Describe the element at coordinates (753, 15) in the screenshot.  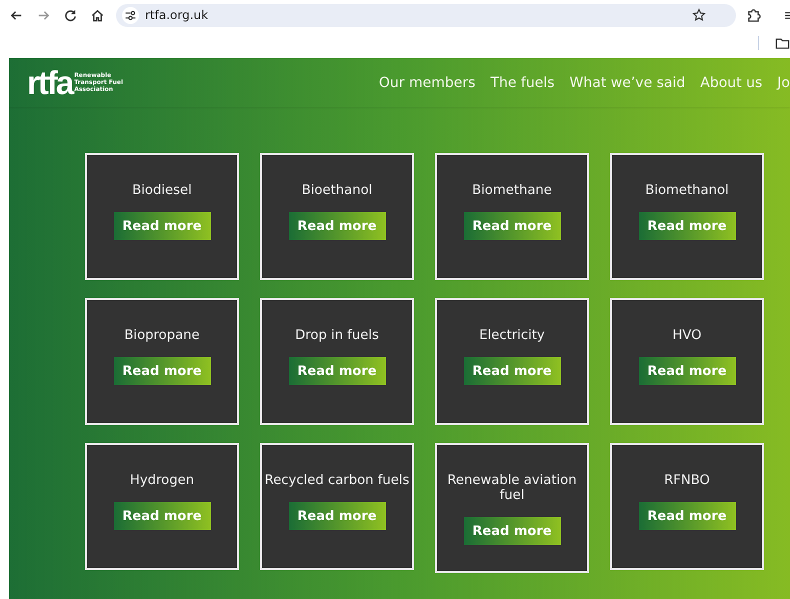
I see `puzzle-icon` at that location.